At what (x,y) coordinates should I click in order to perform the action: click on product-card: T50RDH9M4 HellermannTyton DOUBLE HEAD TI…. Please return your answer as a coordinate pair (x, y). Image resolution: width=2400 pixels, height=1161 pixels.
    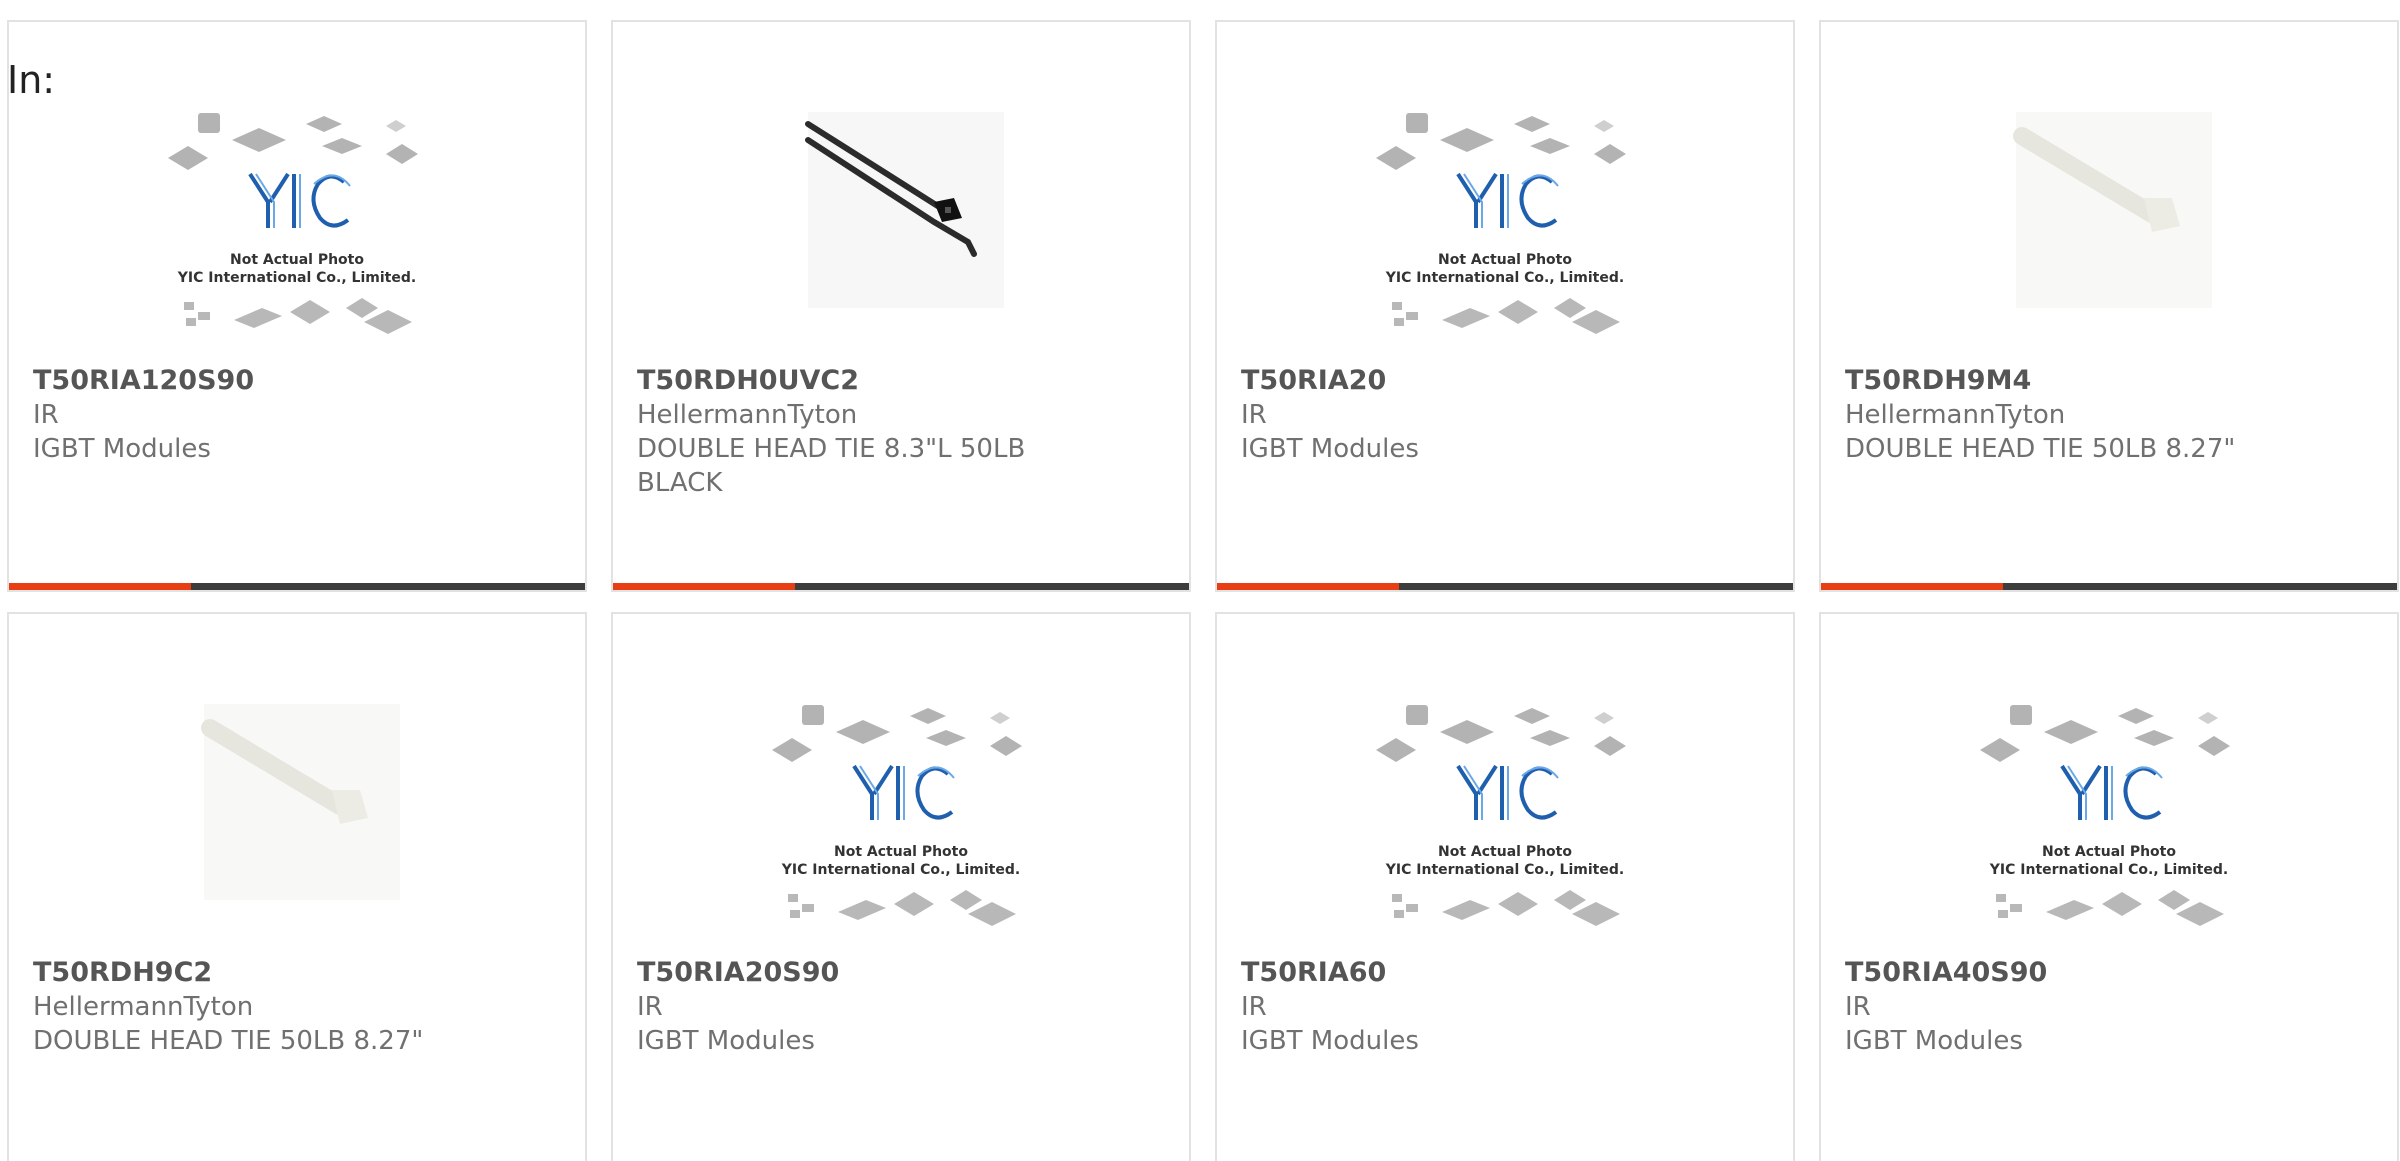
    Looking at the image, I should click on (2109, 306).